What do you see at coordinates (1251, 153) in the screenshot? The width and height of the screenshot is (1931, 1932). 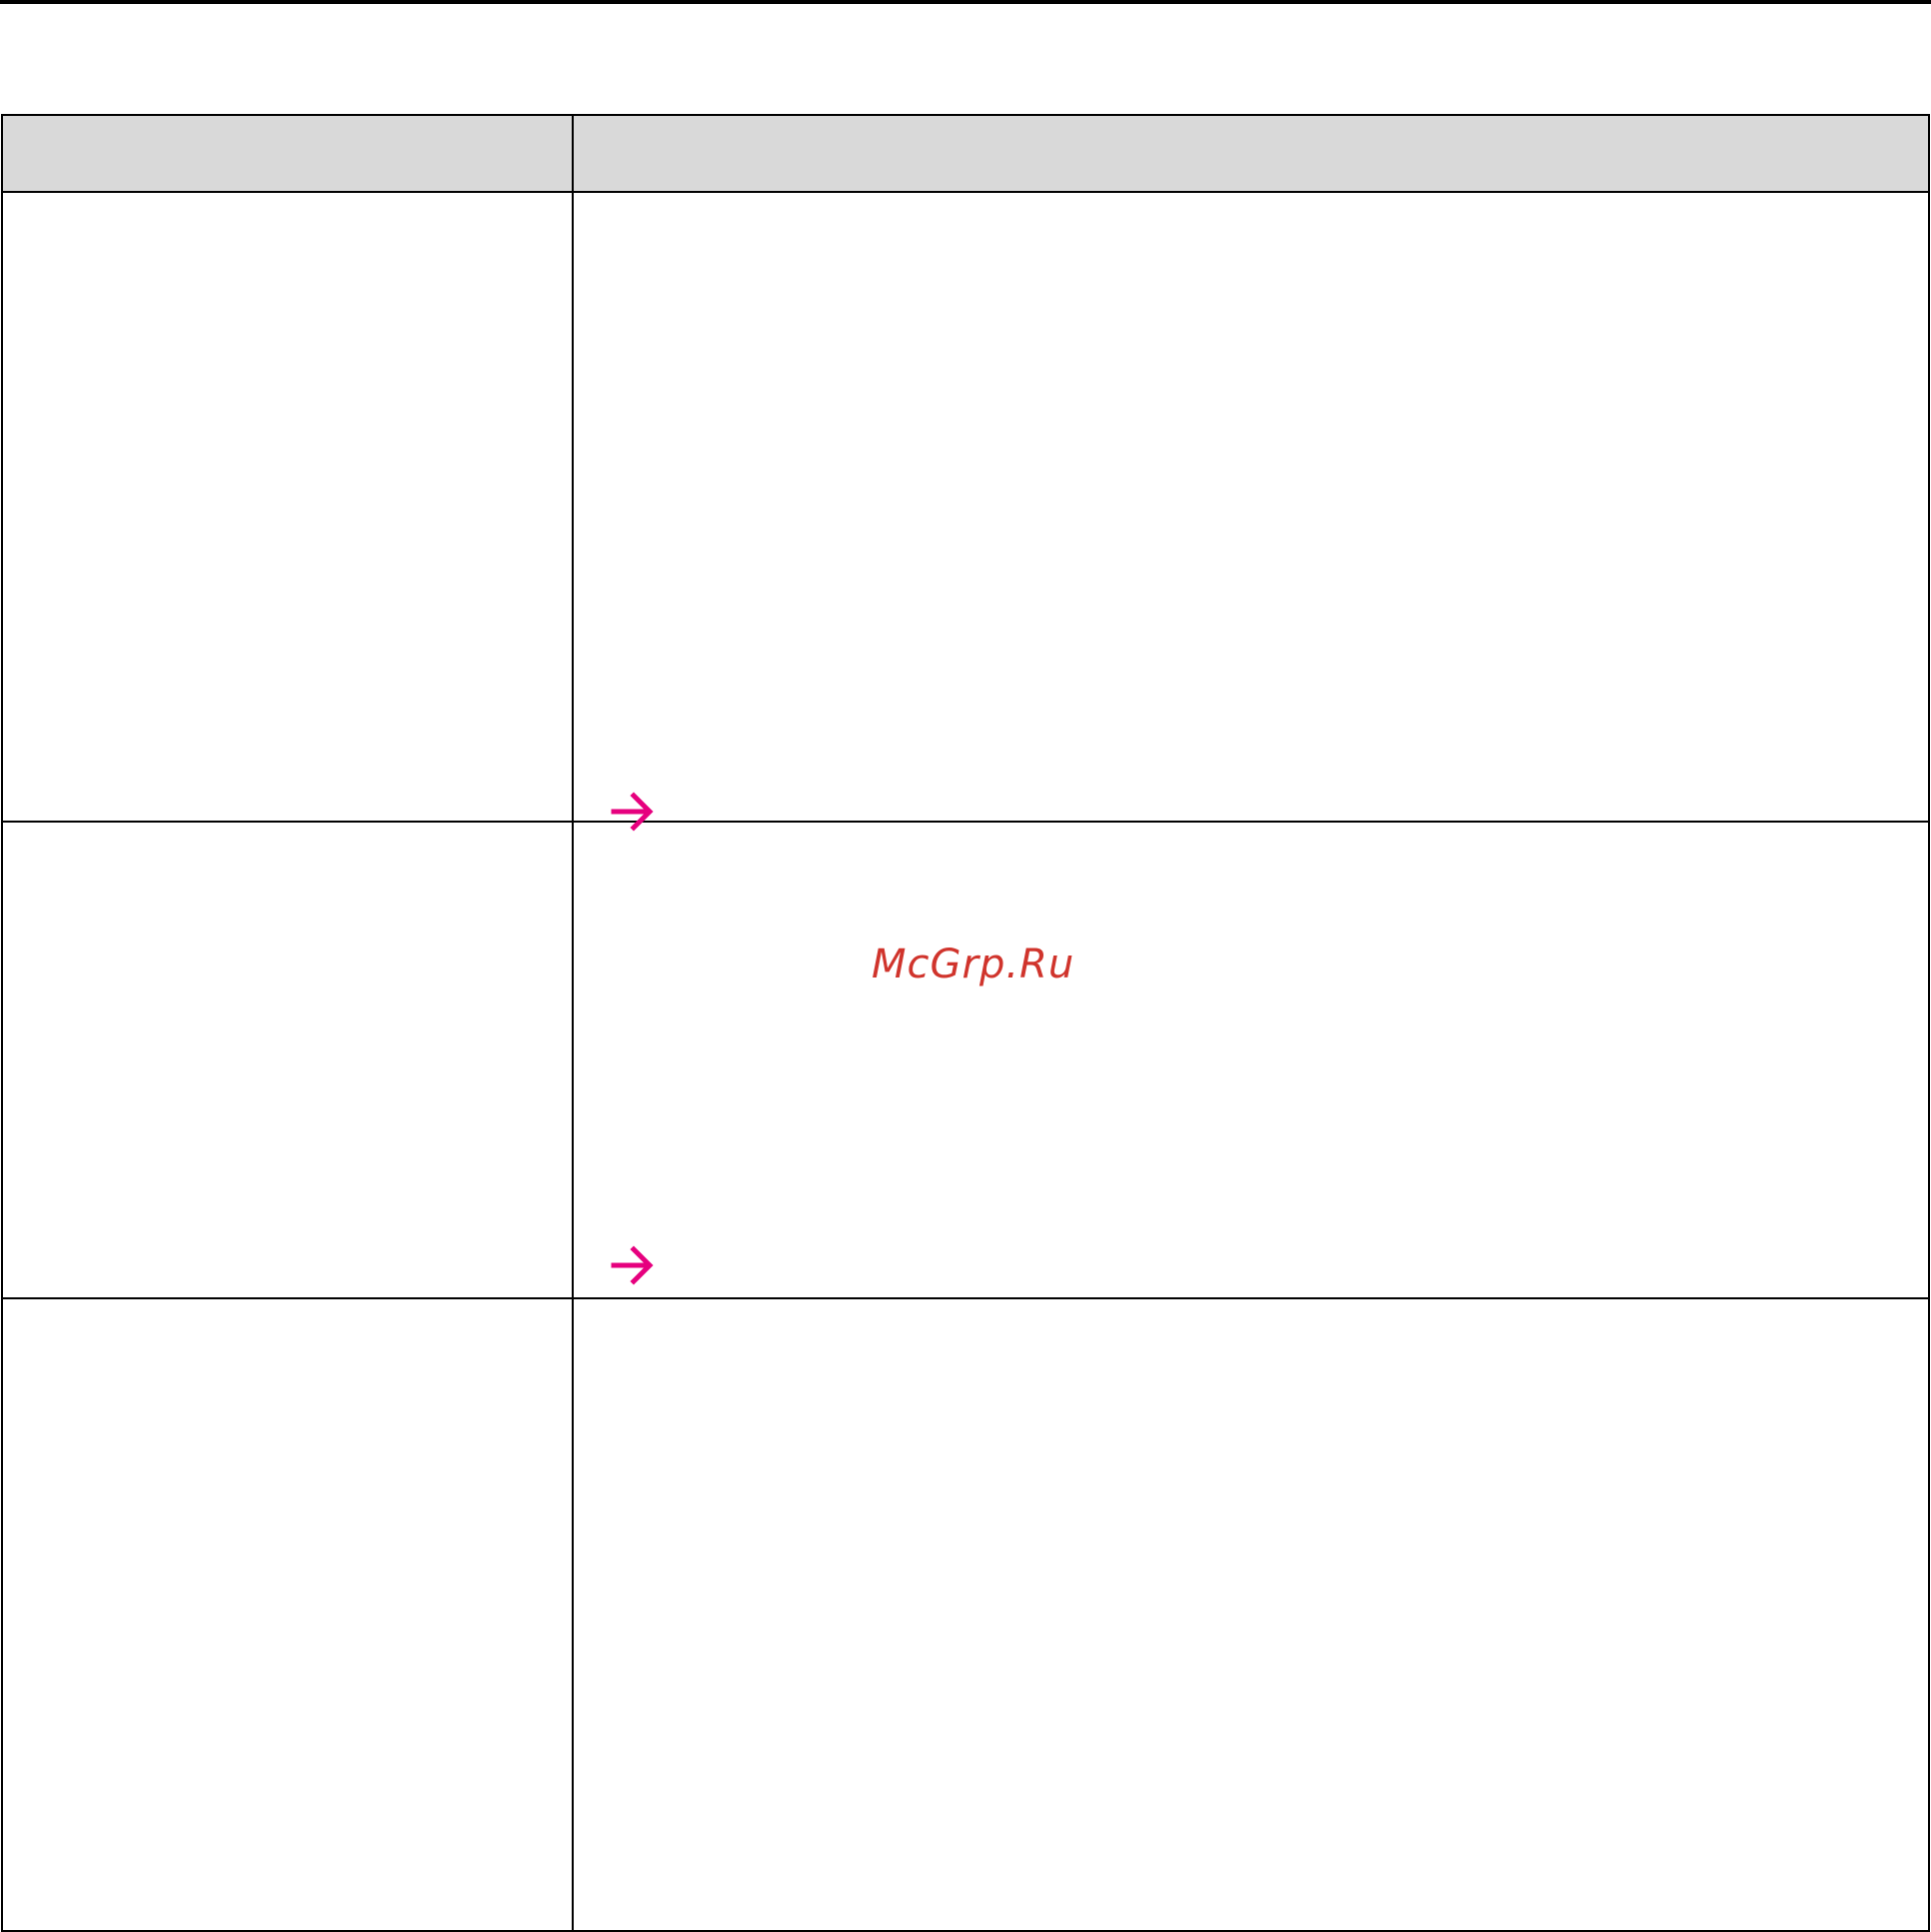 I see `header-cell-right` at bounding box center [1251, 153].